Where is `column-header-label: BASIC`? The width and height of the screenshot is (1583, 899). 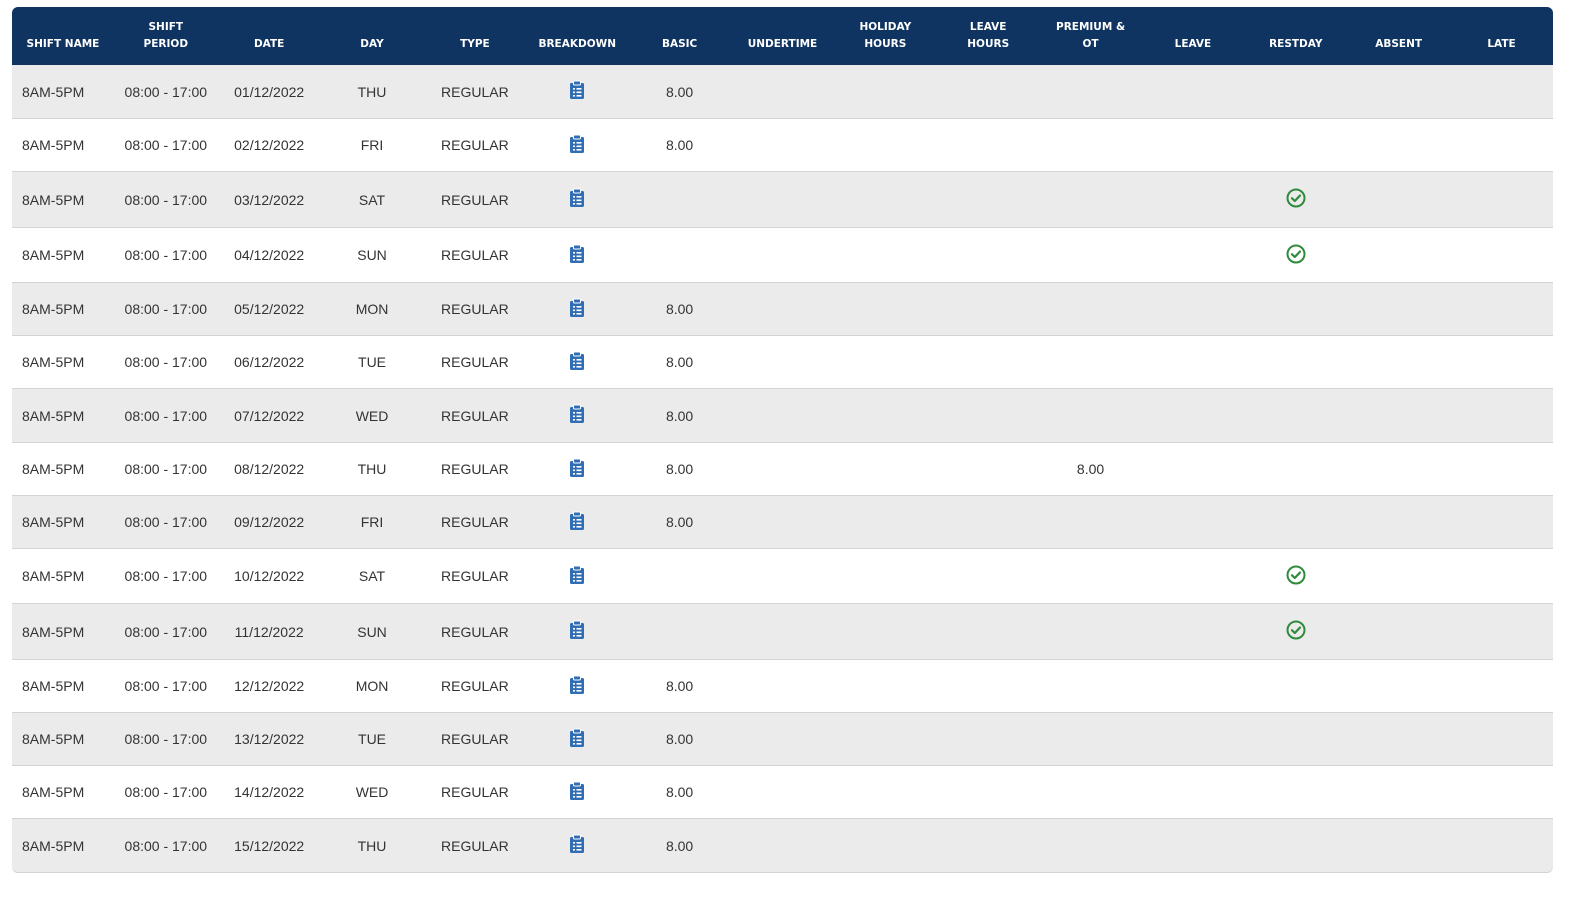
column-header-label: BASIC is located at coordinates (679, 44).